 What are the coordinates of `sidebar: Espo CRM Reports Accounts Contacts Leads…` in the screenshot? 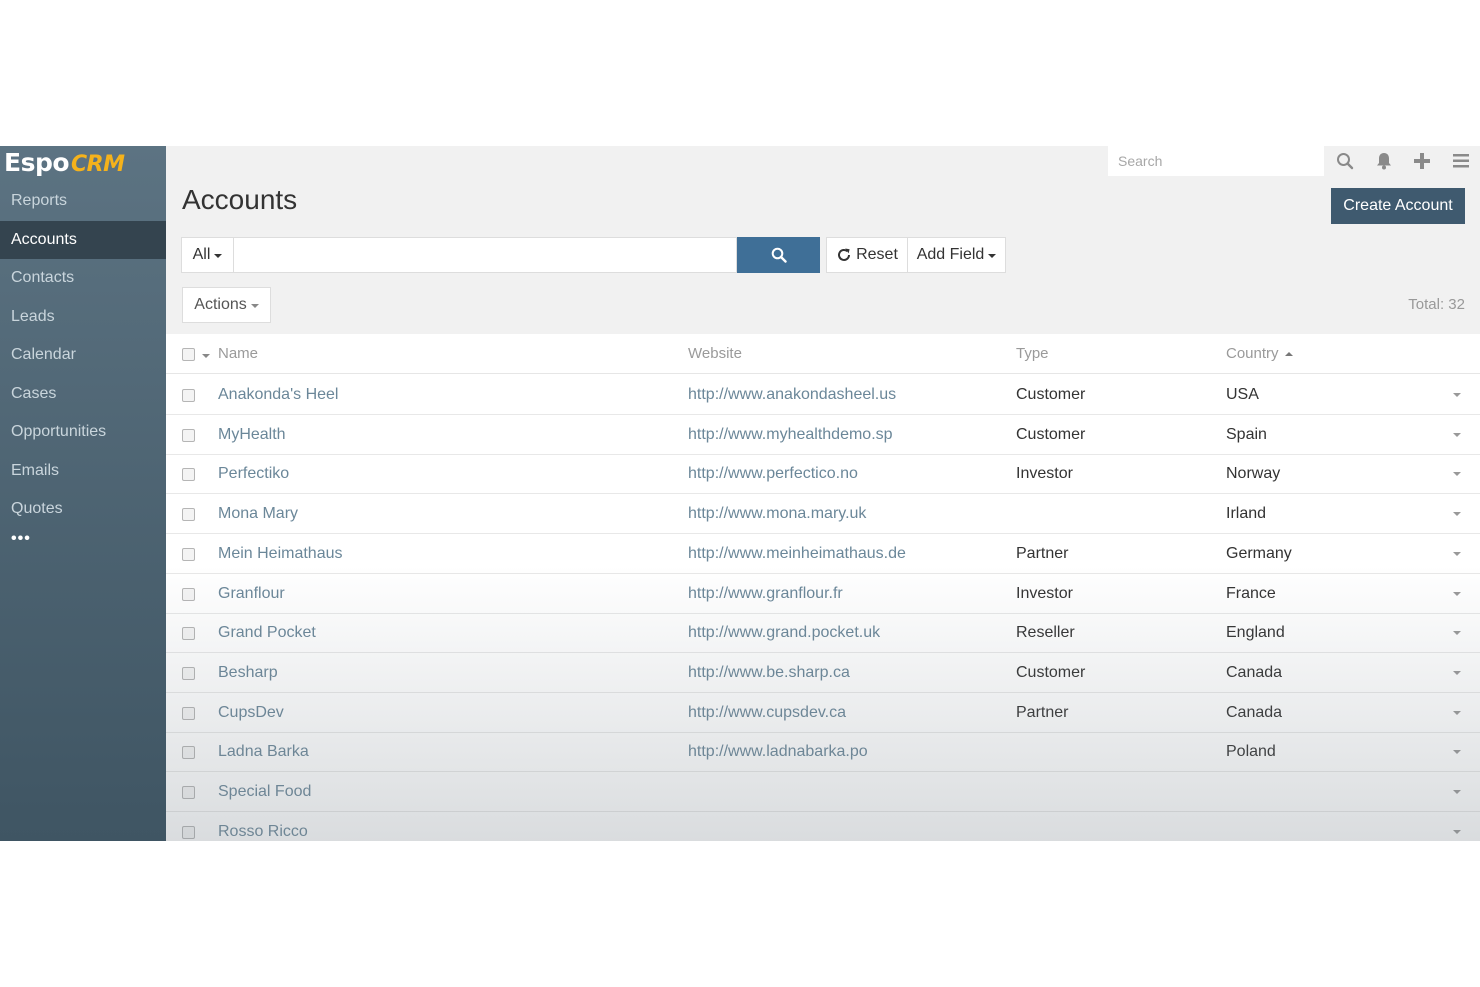 It's located at (83, 493).